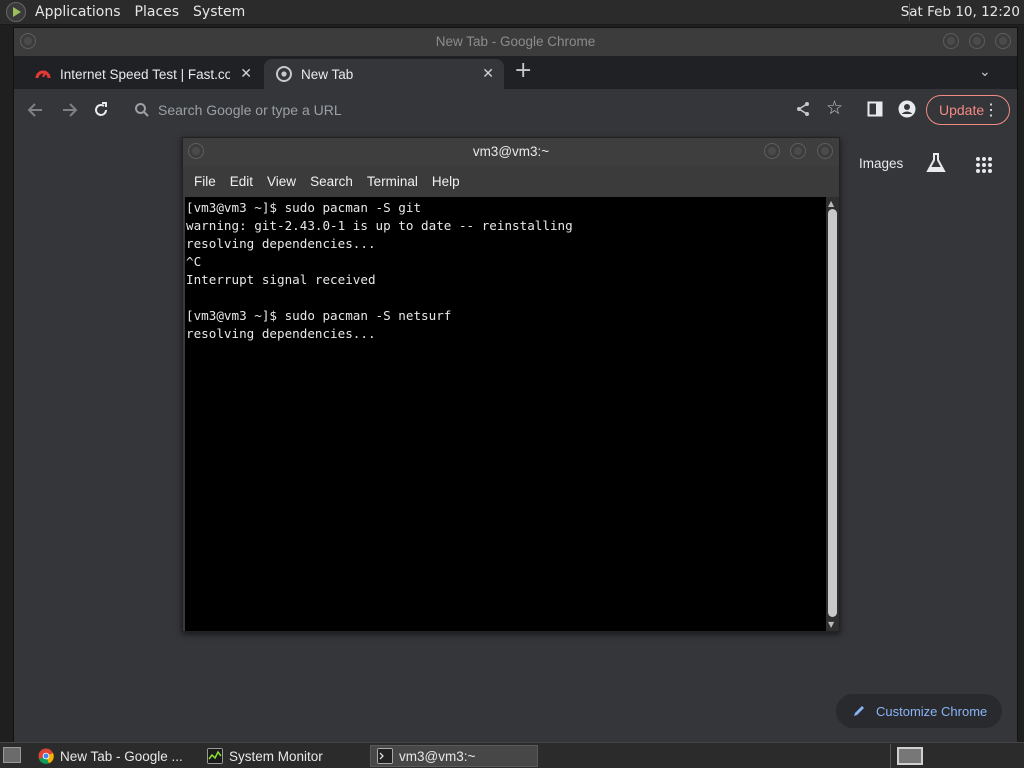  I want to click on share-icon, so click(803, 109).